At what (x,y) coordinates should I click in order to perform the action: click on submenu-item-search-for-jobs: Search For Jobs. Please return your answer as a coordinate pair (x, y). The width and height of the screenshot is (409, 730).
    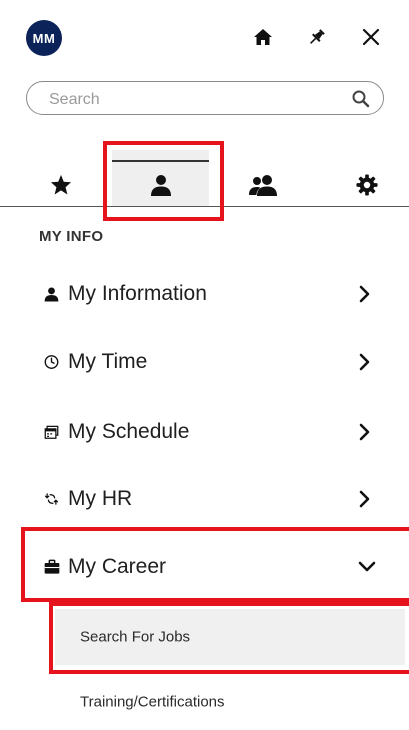
    Looking at the image, I should click on (230, 637).